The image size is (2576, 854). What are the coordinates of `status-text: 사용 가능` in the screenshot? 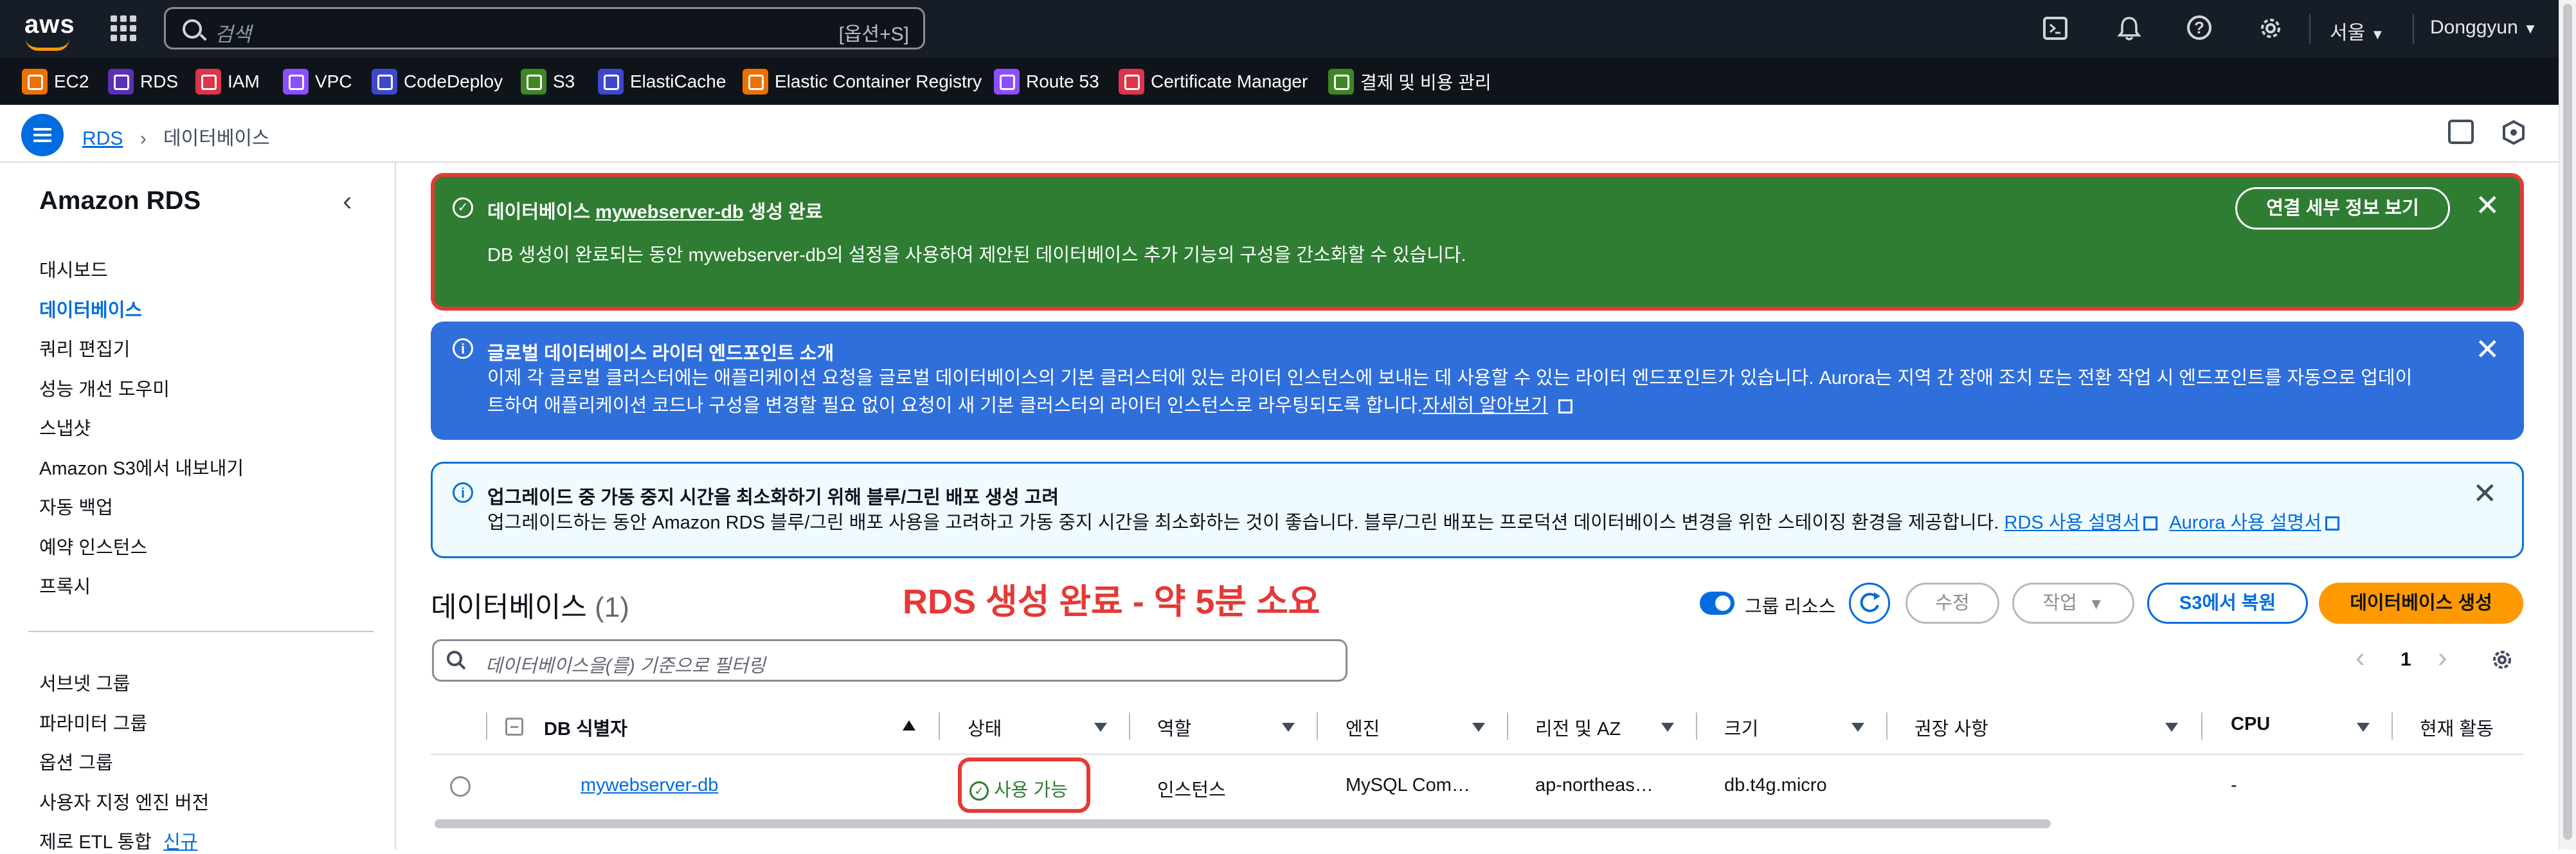 It's located at (1031, 790).